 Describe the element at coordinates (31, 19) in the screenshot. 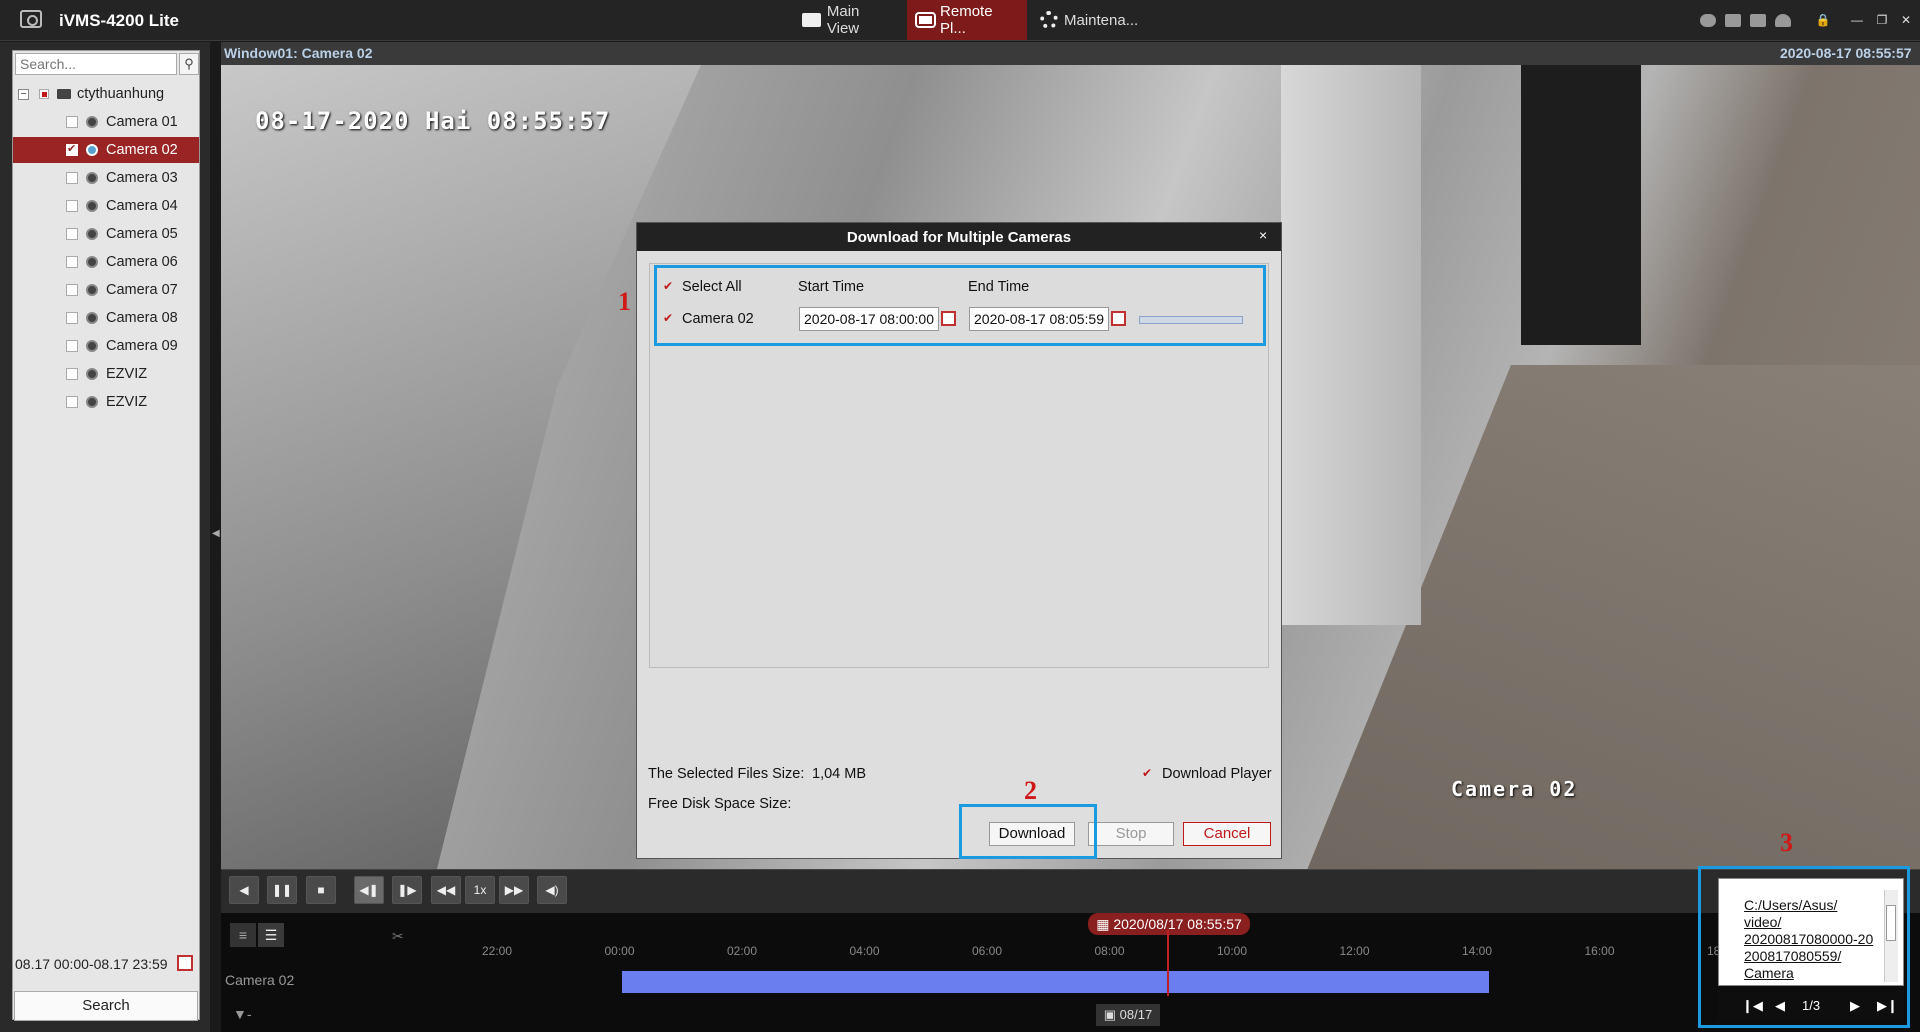

I see `app-logo-icon` at that location.